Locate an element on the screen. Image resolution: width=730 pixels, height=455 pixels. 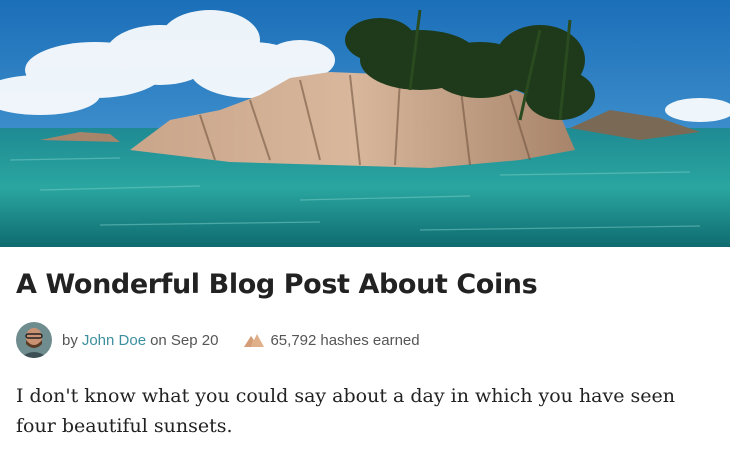
hashes-earned: 65,792 hashes earned is located at coordinates (332, 340).